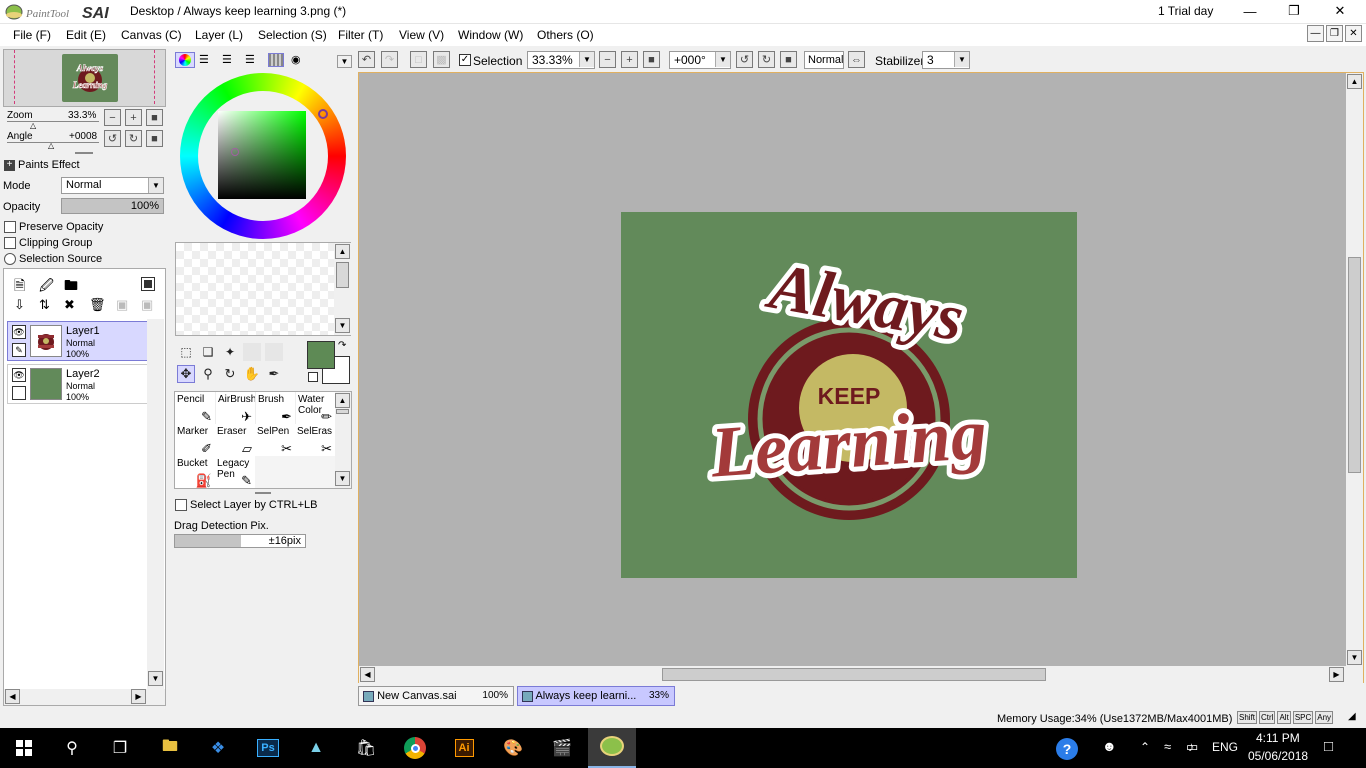 The height and width of the screenshot is (768, 1366). Describe the element at coordinates (465, 60) in the screenshot. I see `selection-checkbox: ✓` at that location.